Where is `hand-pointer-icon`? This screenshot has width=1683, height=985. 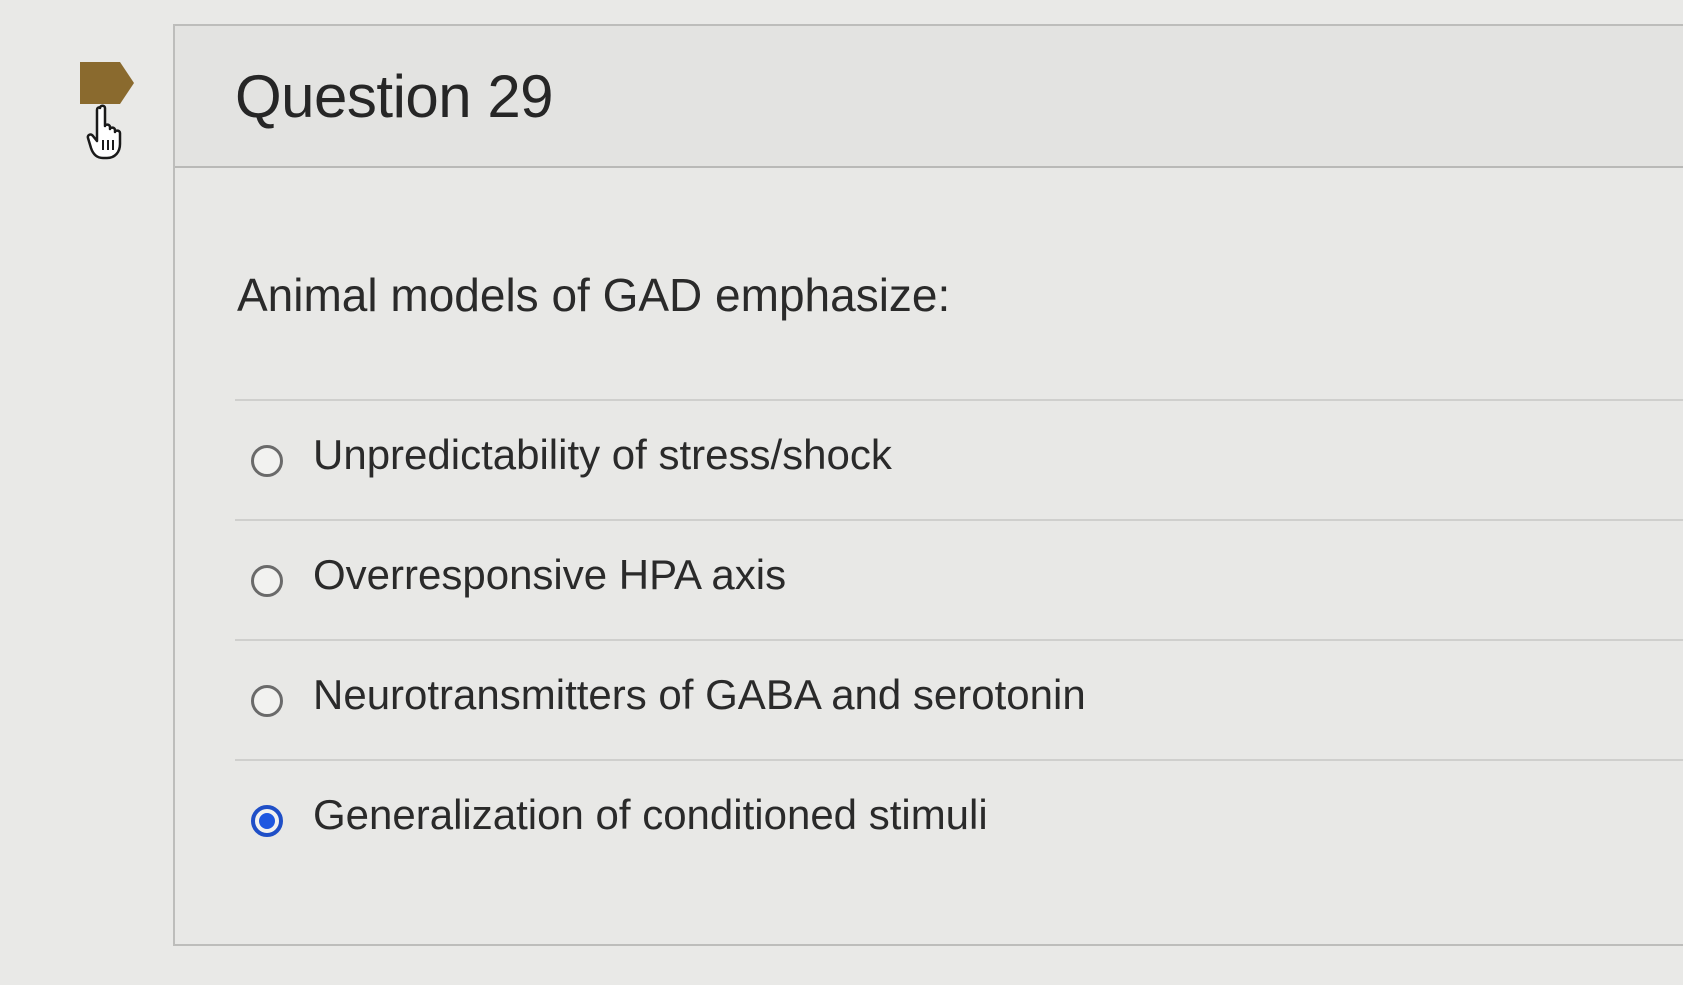 hand-pointer-icon is located at coordinates (104, 132).